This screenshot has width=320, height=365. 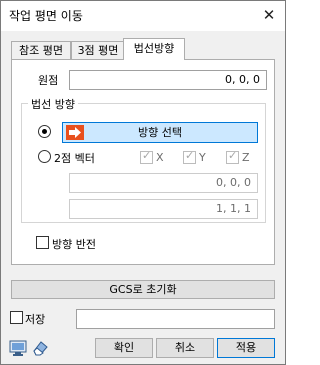 I want to click on pick-direction-button: 방향 선택, so click(x=160, y=132).